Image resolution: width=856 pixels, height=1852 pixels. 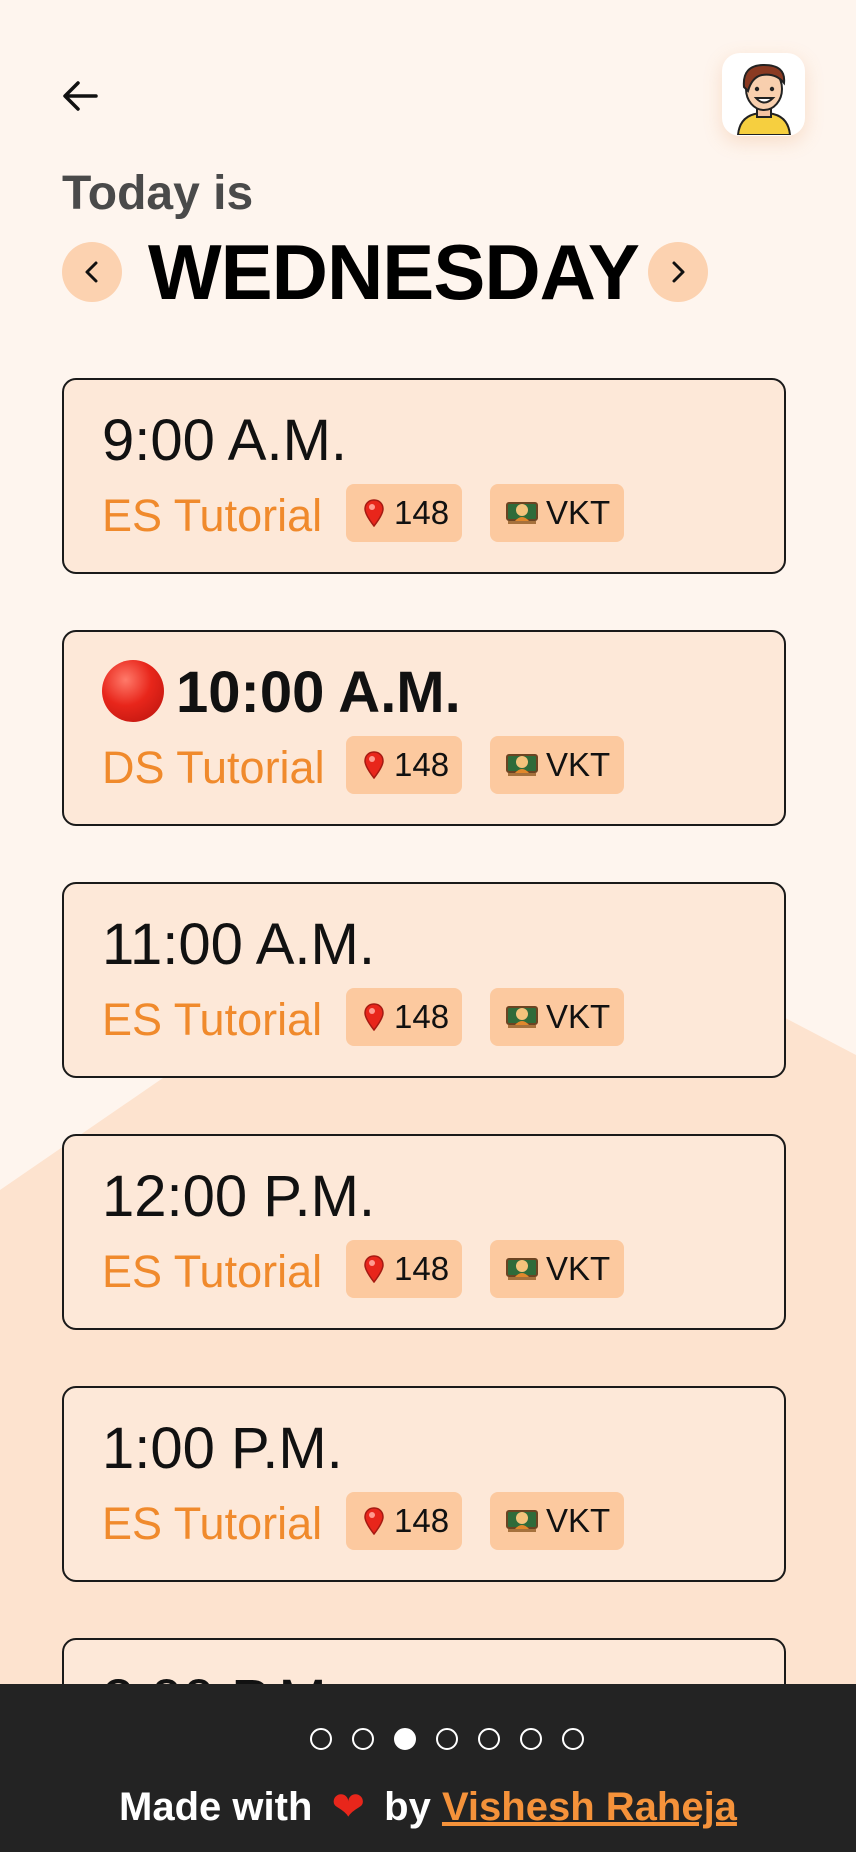 I want to click on chevron-right-icon, so click(x=678, y=272).